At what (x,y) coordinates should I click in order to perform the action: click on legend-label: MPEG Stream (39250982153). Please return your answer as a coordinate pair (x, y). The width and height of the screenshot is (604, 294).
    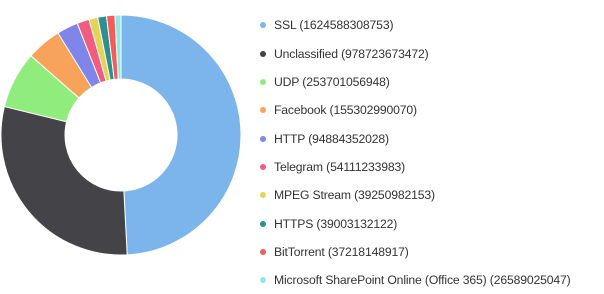
    Looking at the image, I should click on (354, 195).